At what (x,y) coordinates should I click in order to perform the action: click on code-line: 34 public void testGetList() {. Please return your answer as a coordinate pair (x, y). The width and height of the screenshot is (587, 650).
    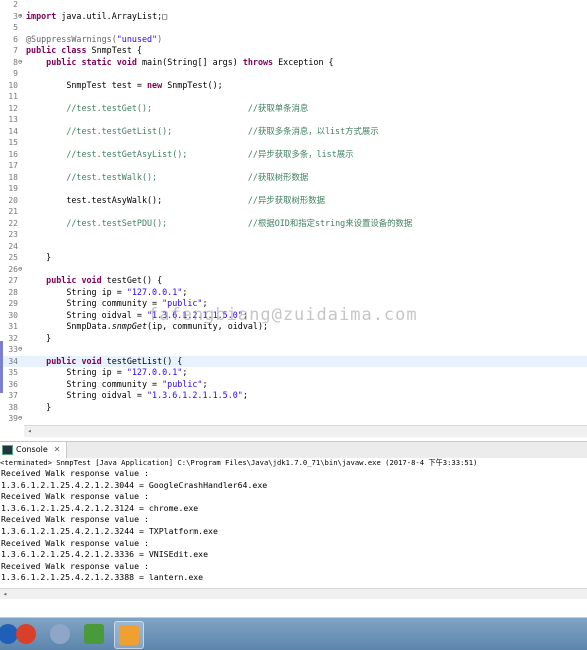
    Looking at the image, I should click on (293, 361).